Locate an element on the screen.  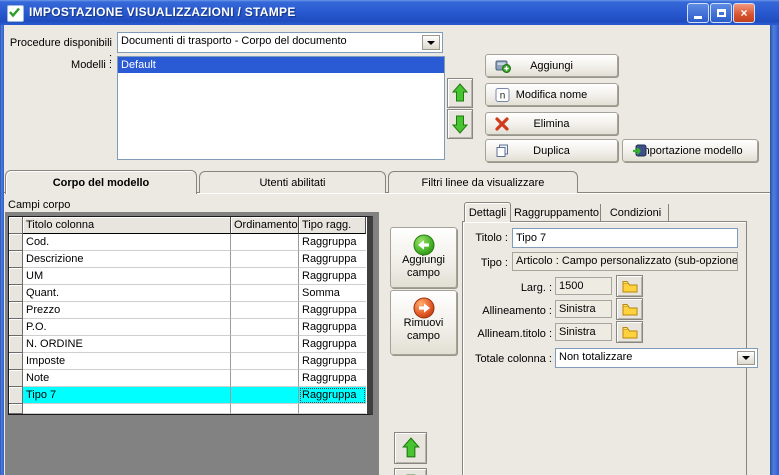
procedure-dropdown-button is located at coordinates (431, 42).